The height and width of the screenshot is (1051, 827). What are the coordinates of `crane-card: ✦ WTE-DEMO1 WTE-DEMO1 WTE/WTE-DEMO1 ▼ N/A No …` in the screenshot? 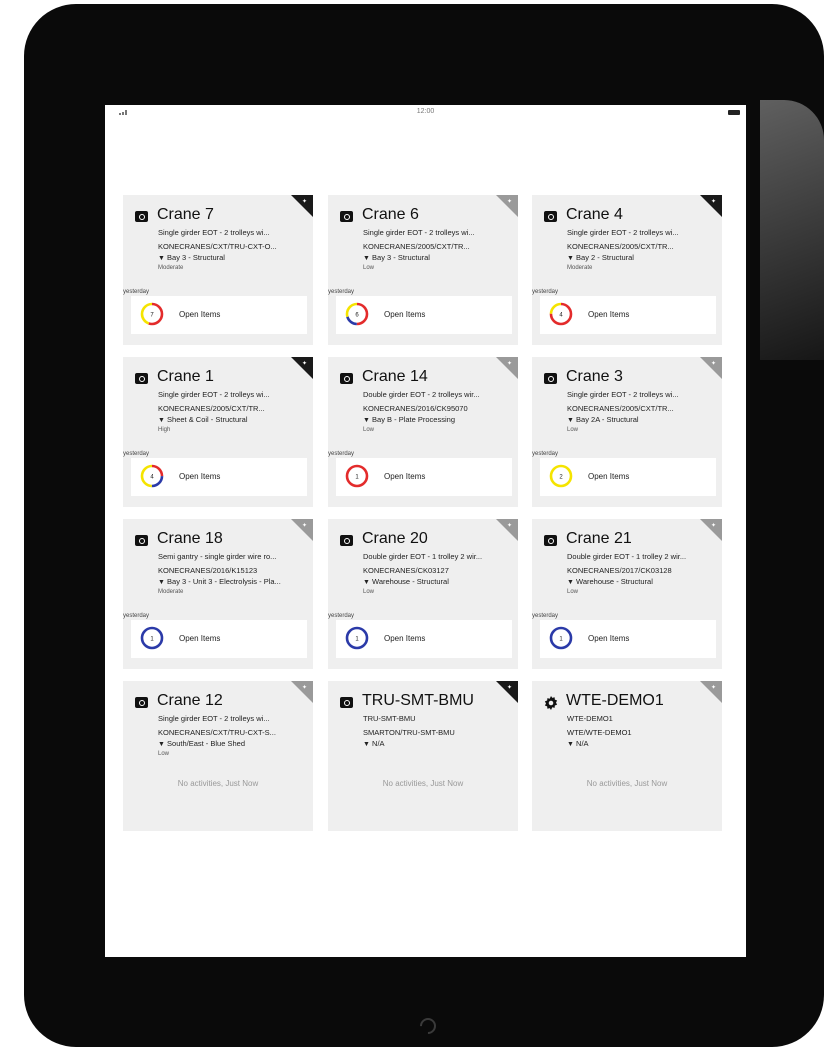 It's located at (627, 756).